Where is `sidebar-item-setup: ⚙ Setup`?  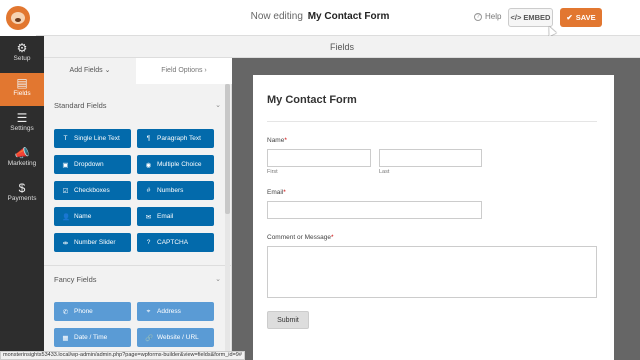
sidebar-item-setup: ⚙ Setup is located at coordinates (22, 54).